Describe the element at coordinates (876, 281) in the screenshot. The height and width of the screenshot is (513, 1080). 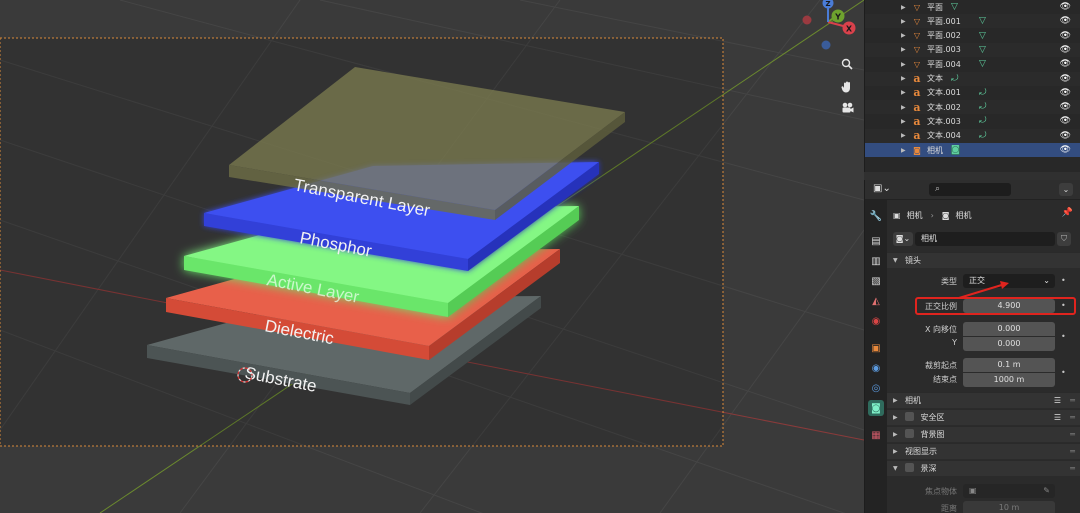
I see `tab-view-layer: ▧` at that location.